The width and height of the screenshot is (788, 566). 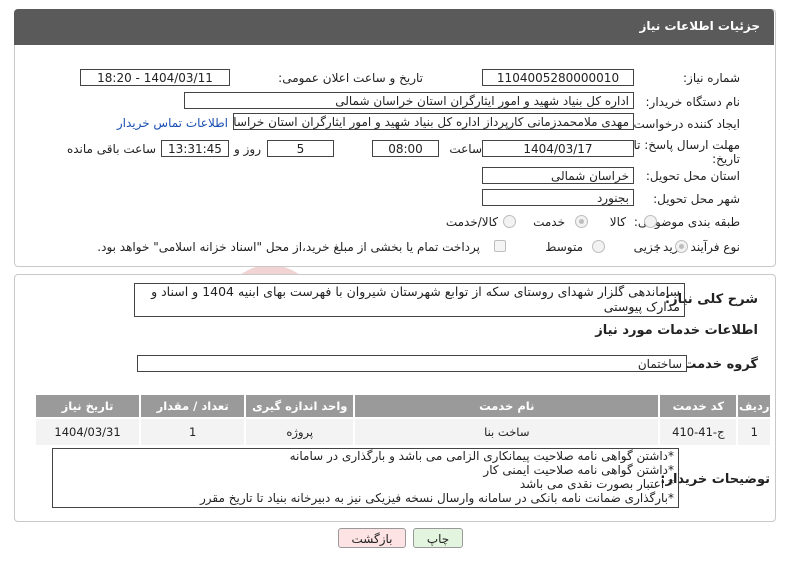 I want to click on process-option-medium: متوسط, so click(x=564, y=247).